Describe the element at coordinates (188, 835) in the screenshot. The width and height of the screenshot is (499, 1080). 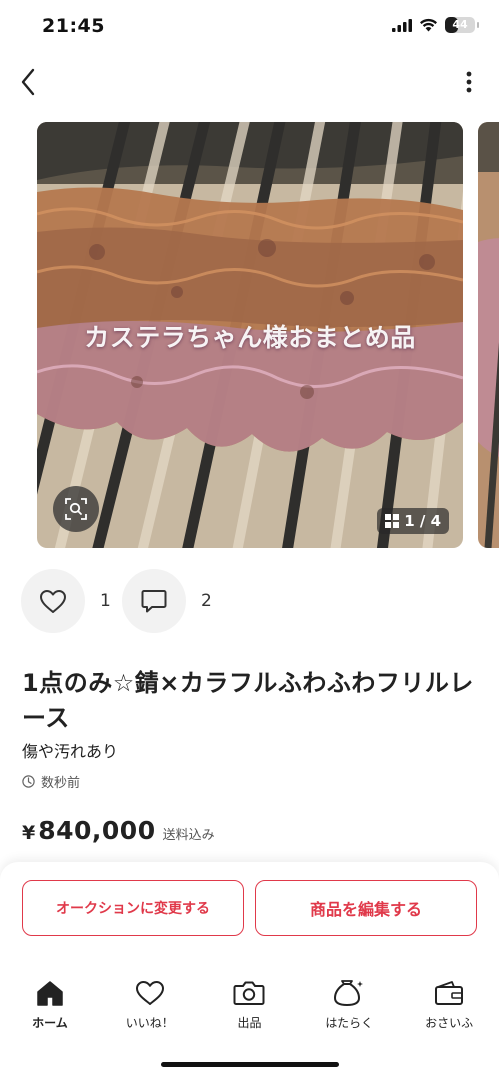
I see `shipping-note: 送料込み` at that location.